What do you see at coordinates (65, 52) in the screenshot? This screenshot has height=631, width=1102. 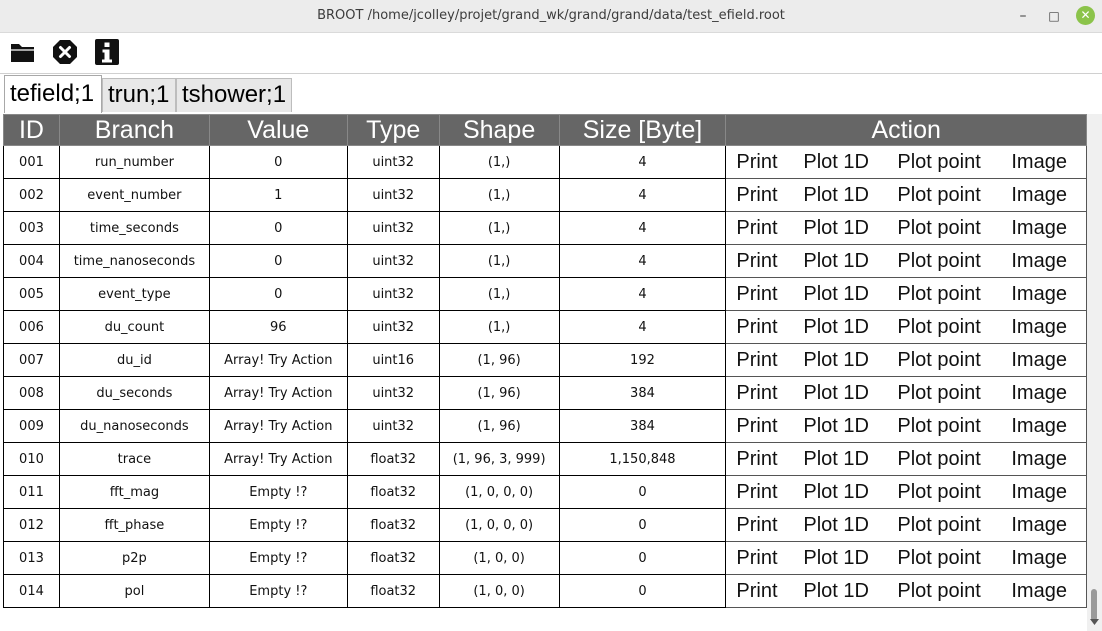 I see `close-file-icon` at bounding box center [65, 52].